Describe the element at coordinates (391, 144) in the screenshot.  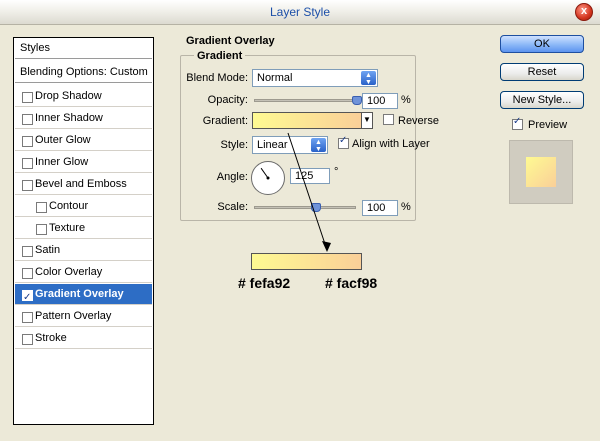
I see `align-with-layer-label: Align with Layer` at that location.